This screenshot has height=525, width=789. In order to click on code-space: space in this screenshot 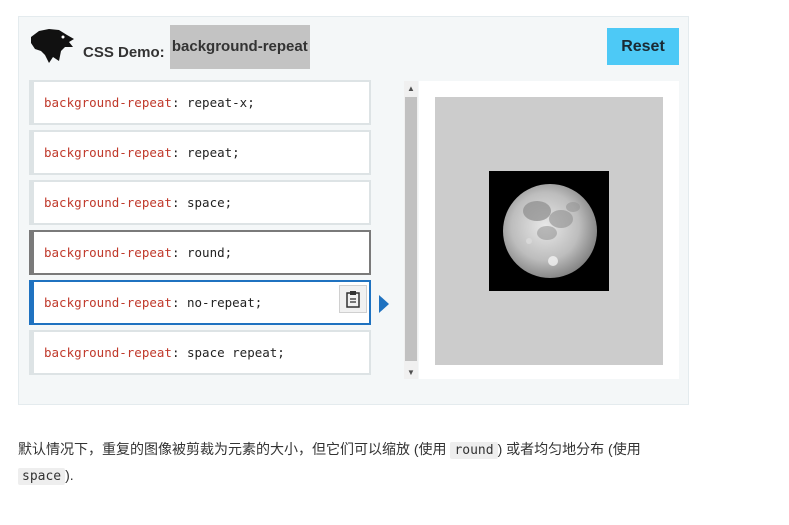, I will do `click(42, 476)`.